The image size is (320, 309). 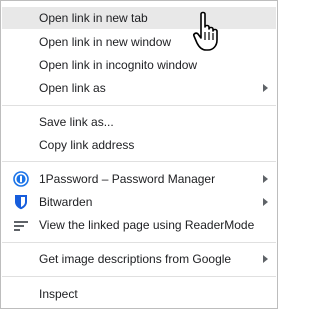 I want to click on menu-item-1password: 1Password – Password Manager, so click(x=139, y=179).